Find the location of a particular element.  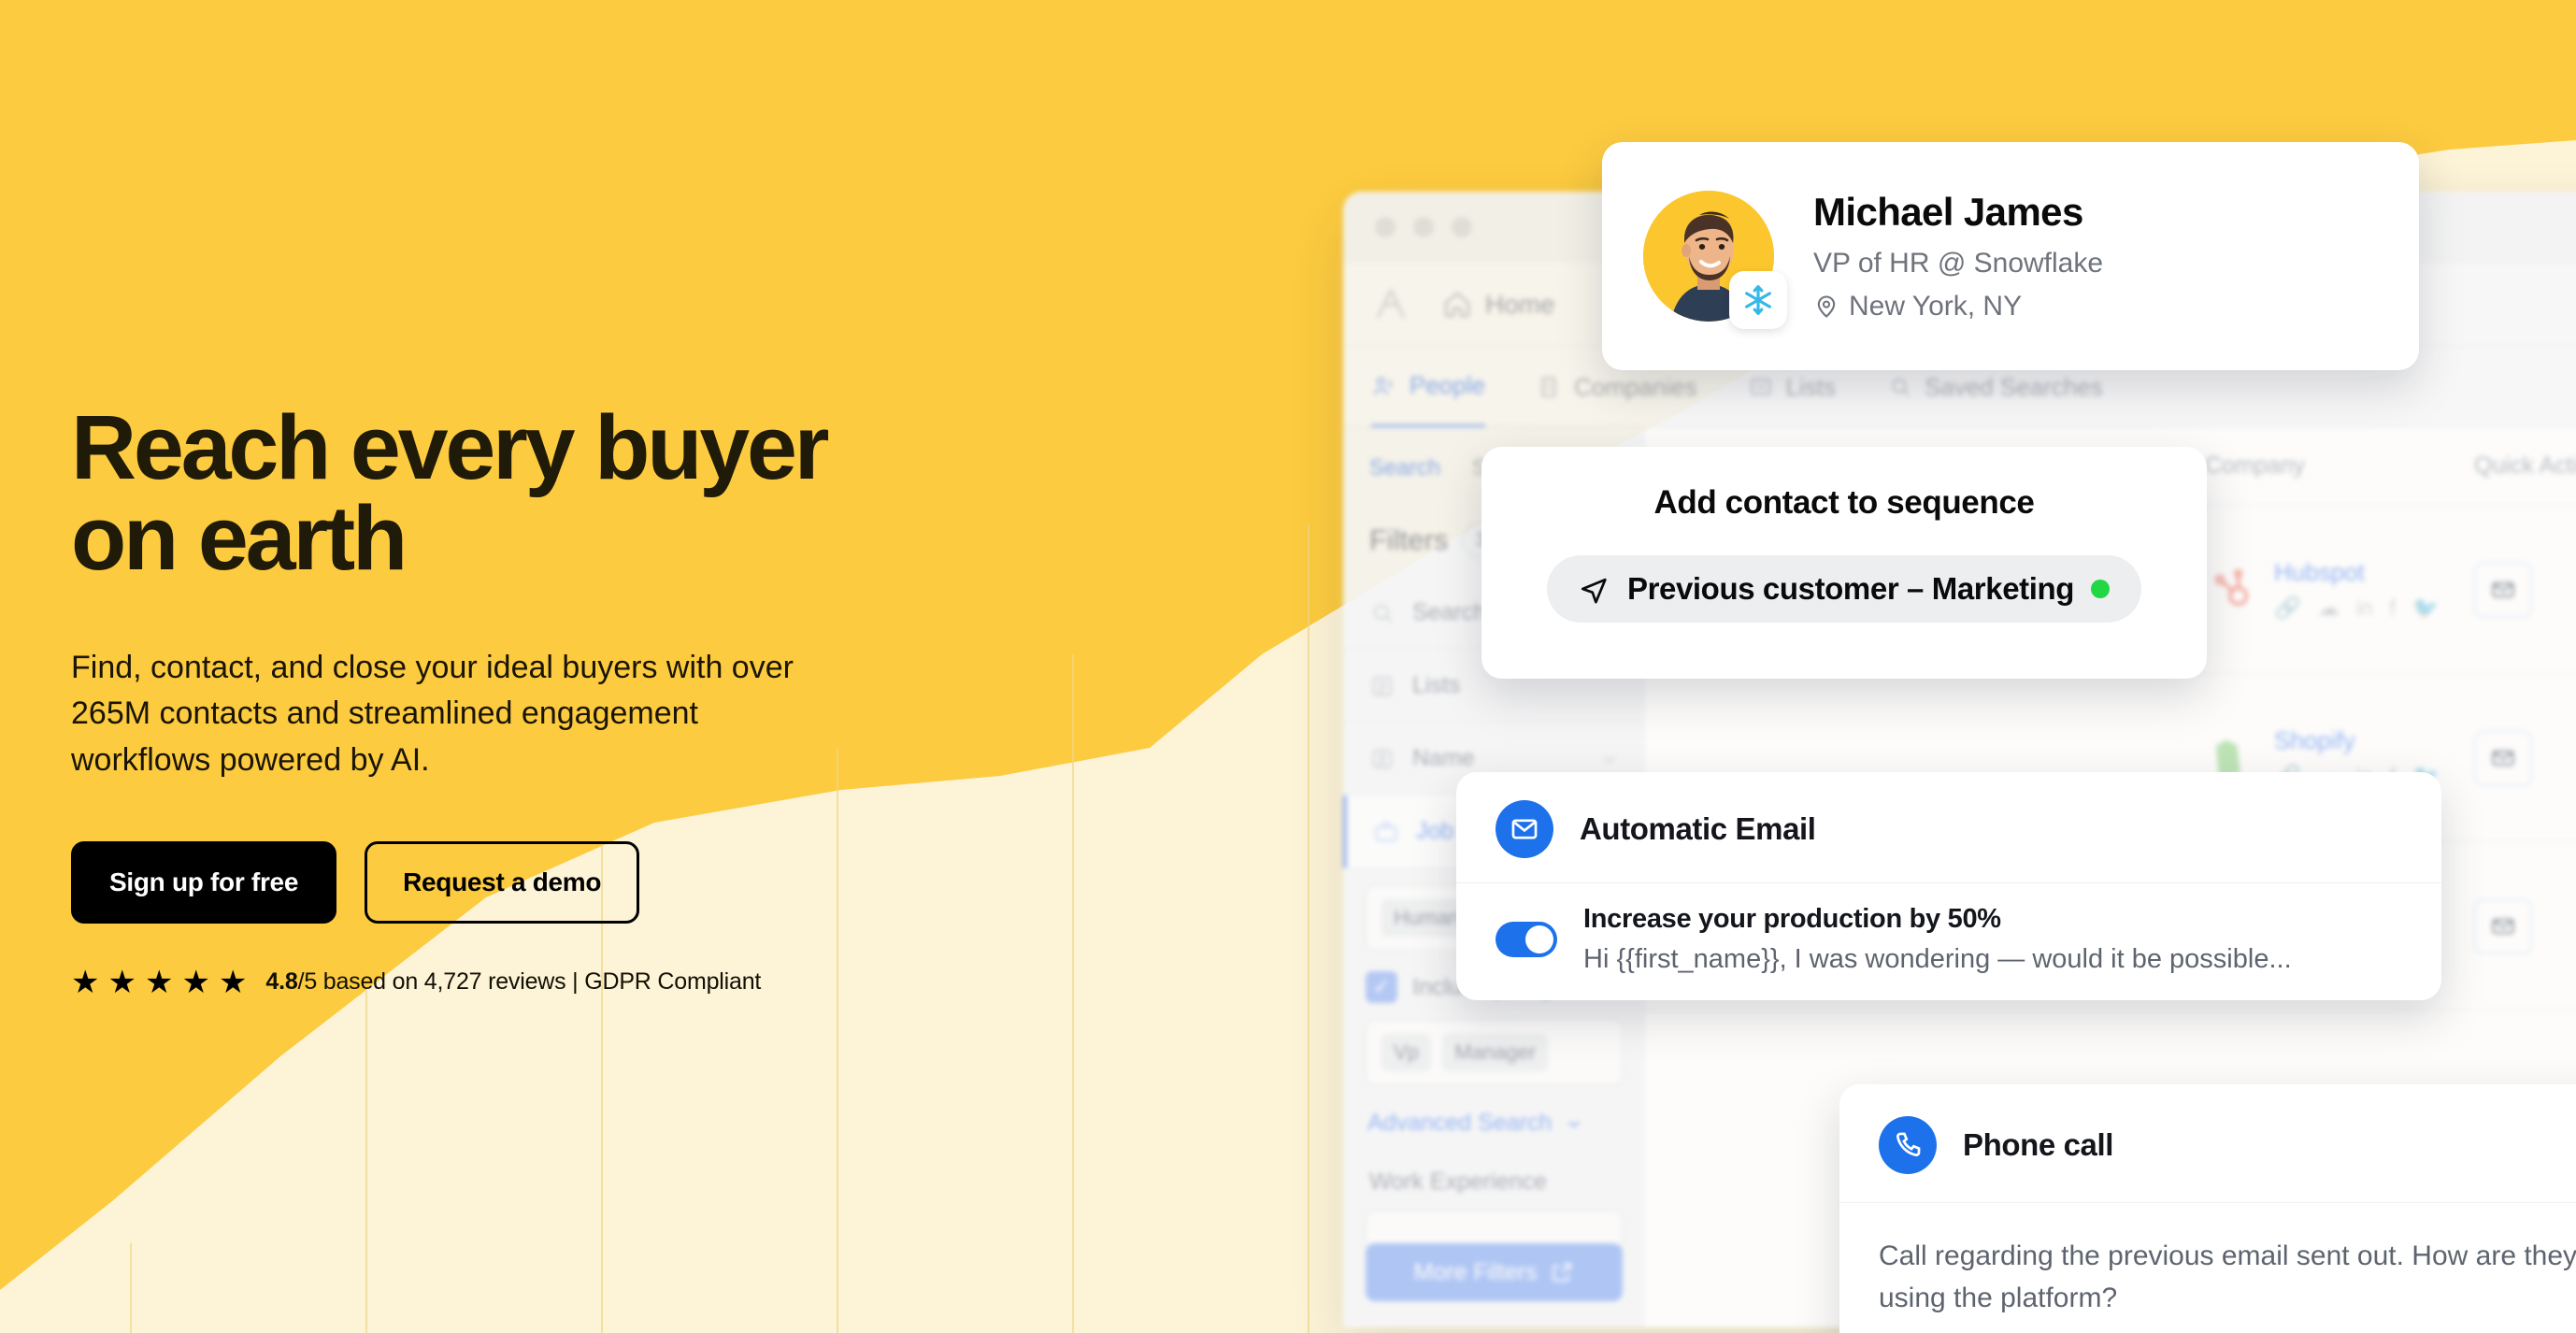

phone-icon is located at coordinates (1908, 1145).